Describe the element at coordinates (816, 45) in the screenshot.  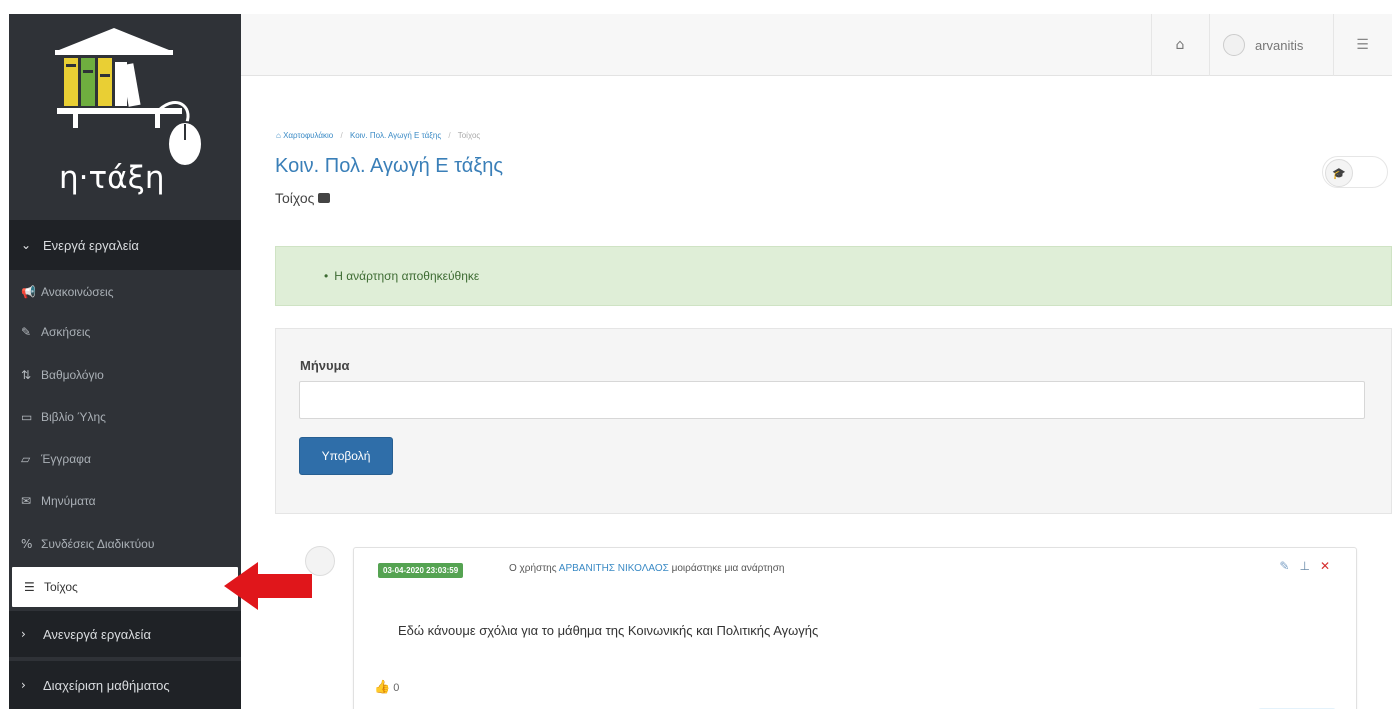
I see `top-navbar: ⌂ arvanitis ☰` at that location.